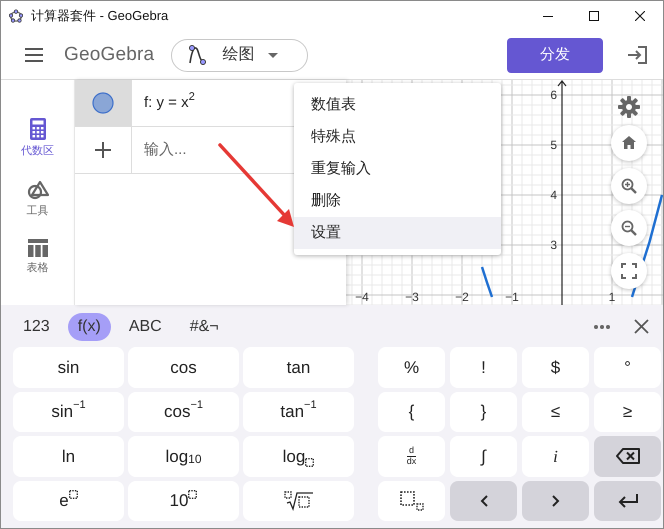  Describe the element at coordinates (99, 16) in the screenshot. I see `window-title: 计算器套件 - GeoGebra` at that location.